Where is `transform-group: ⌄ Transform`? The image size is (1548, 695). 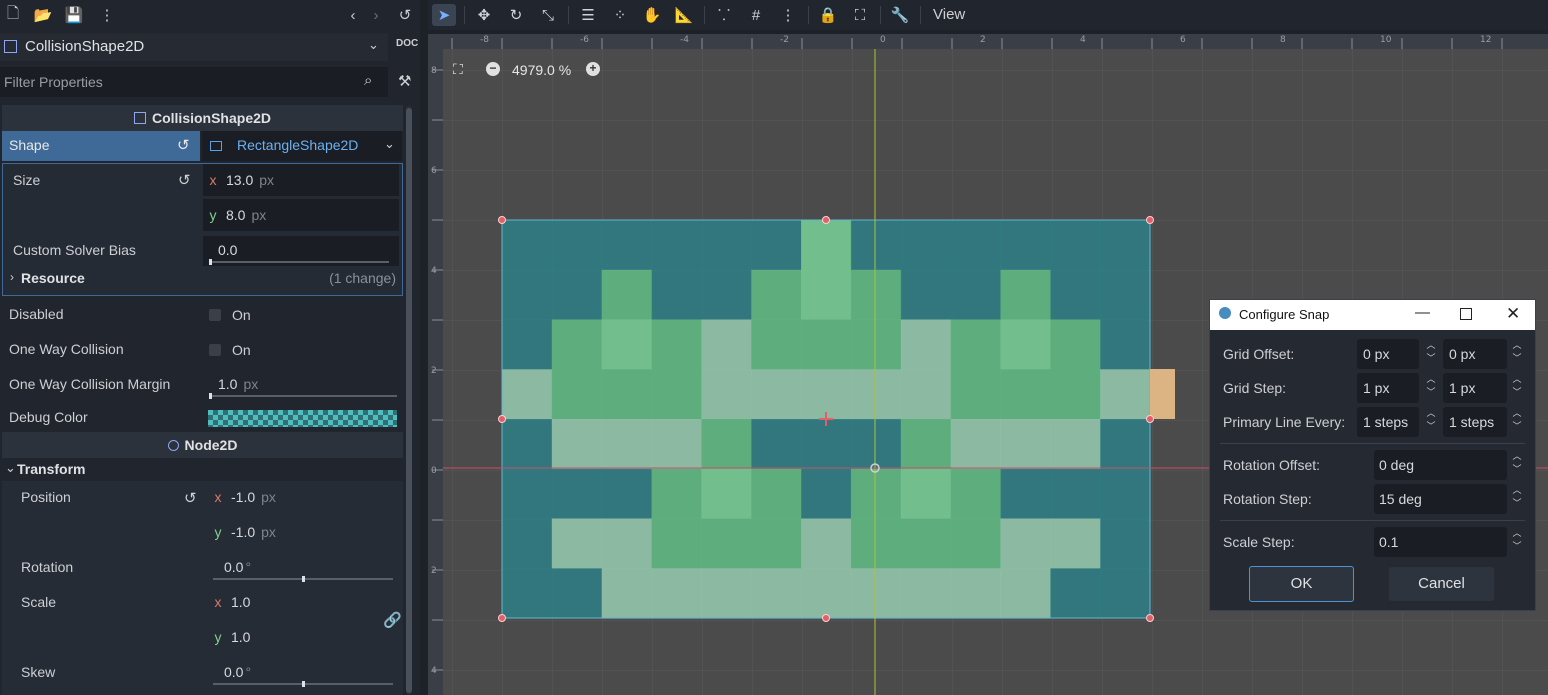 transform-group: ⌄ Transform is located at coordinates (202, 469).